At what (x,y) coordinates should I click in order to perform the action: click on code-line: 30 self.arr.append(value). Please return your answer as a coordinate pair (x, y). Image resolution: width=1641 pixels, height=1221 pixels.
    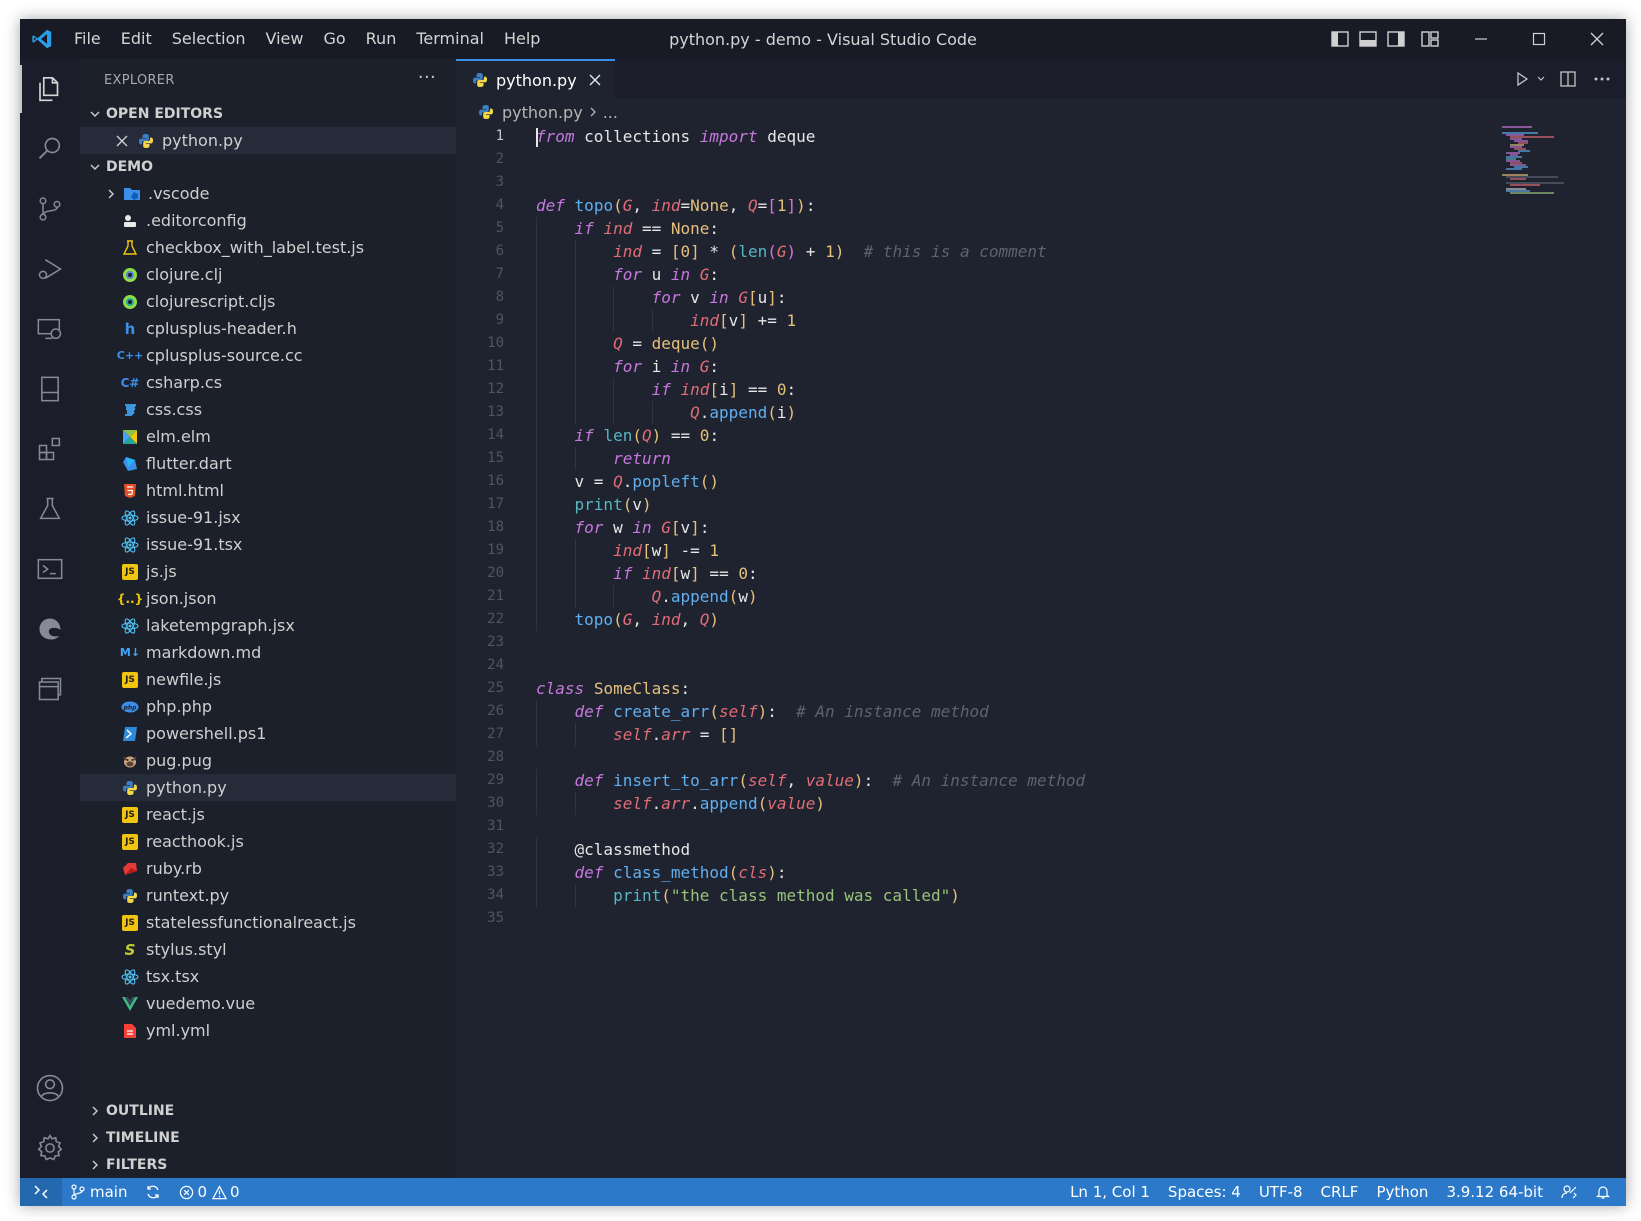
    Looking at the image, I should click on (1041, 803).